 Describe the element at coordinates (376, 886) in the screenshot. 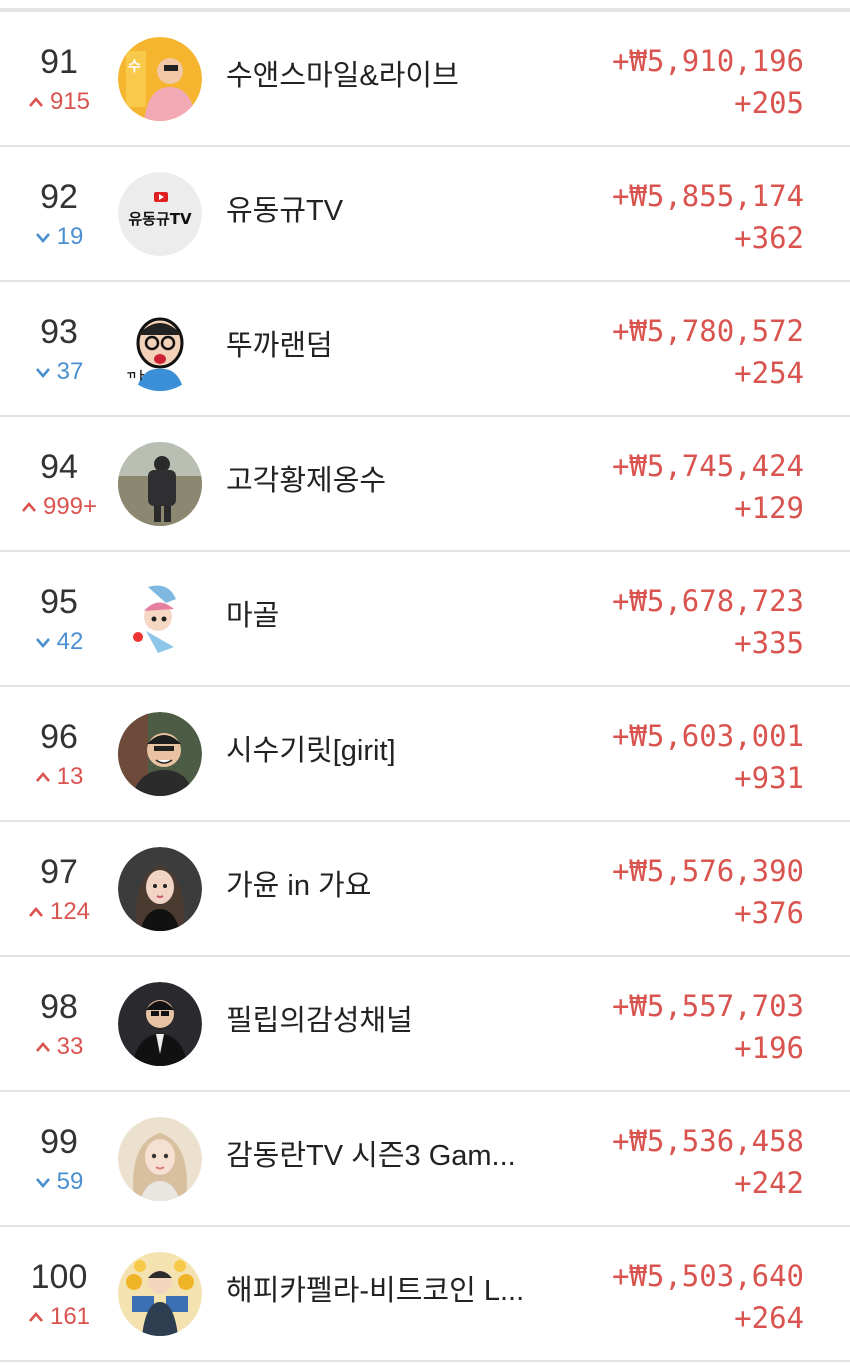

I see `channel-name: 가윤 in 가요` at that location.